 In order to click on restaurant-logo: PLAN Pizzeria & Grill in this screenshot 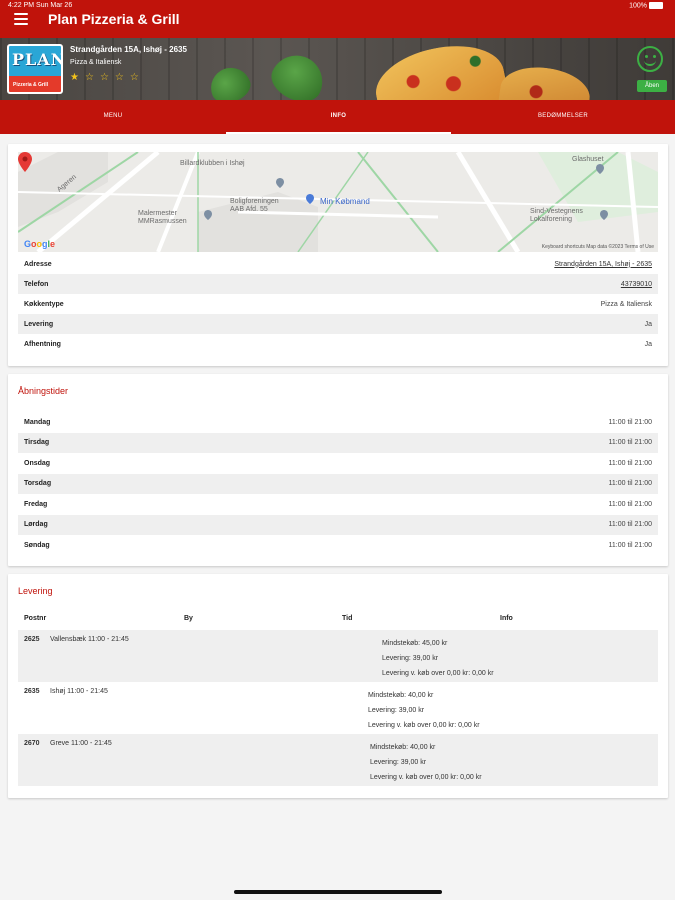, I will do `click(35, 69)`.